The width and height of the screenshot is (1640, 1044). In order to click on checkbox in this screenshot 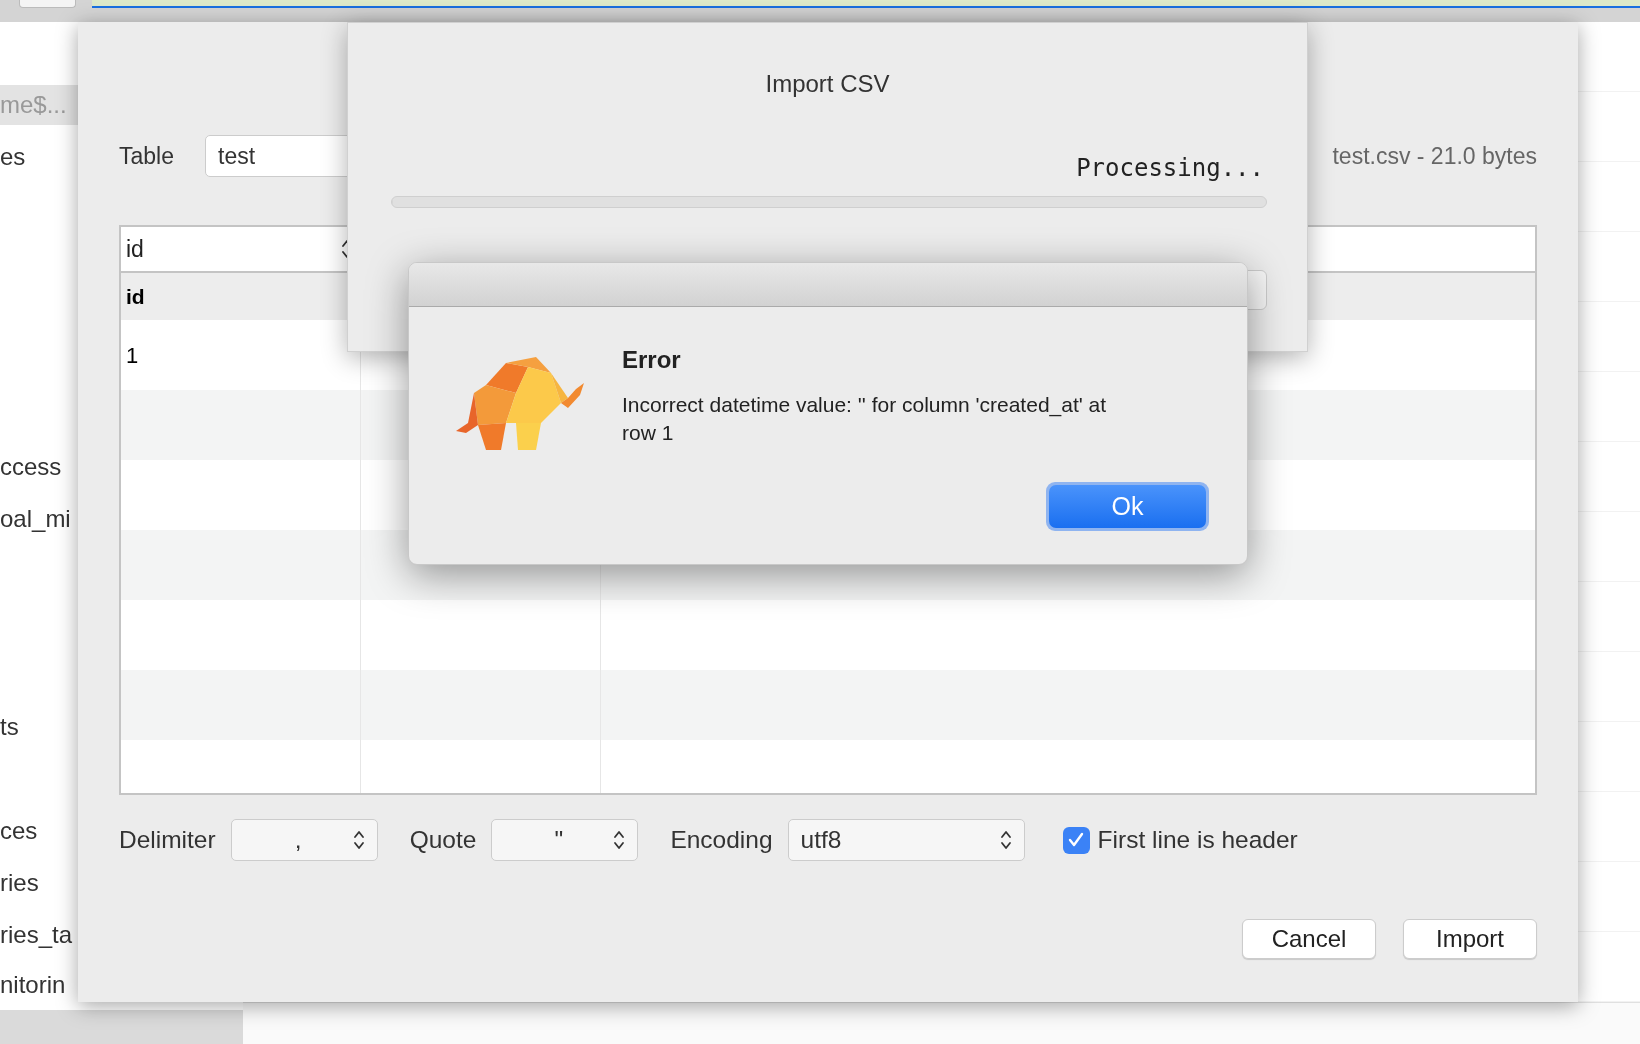, I will do `click(1076, 840)`.